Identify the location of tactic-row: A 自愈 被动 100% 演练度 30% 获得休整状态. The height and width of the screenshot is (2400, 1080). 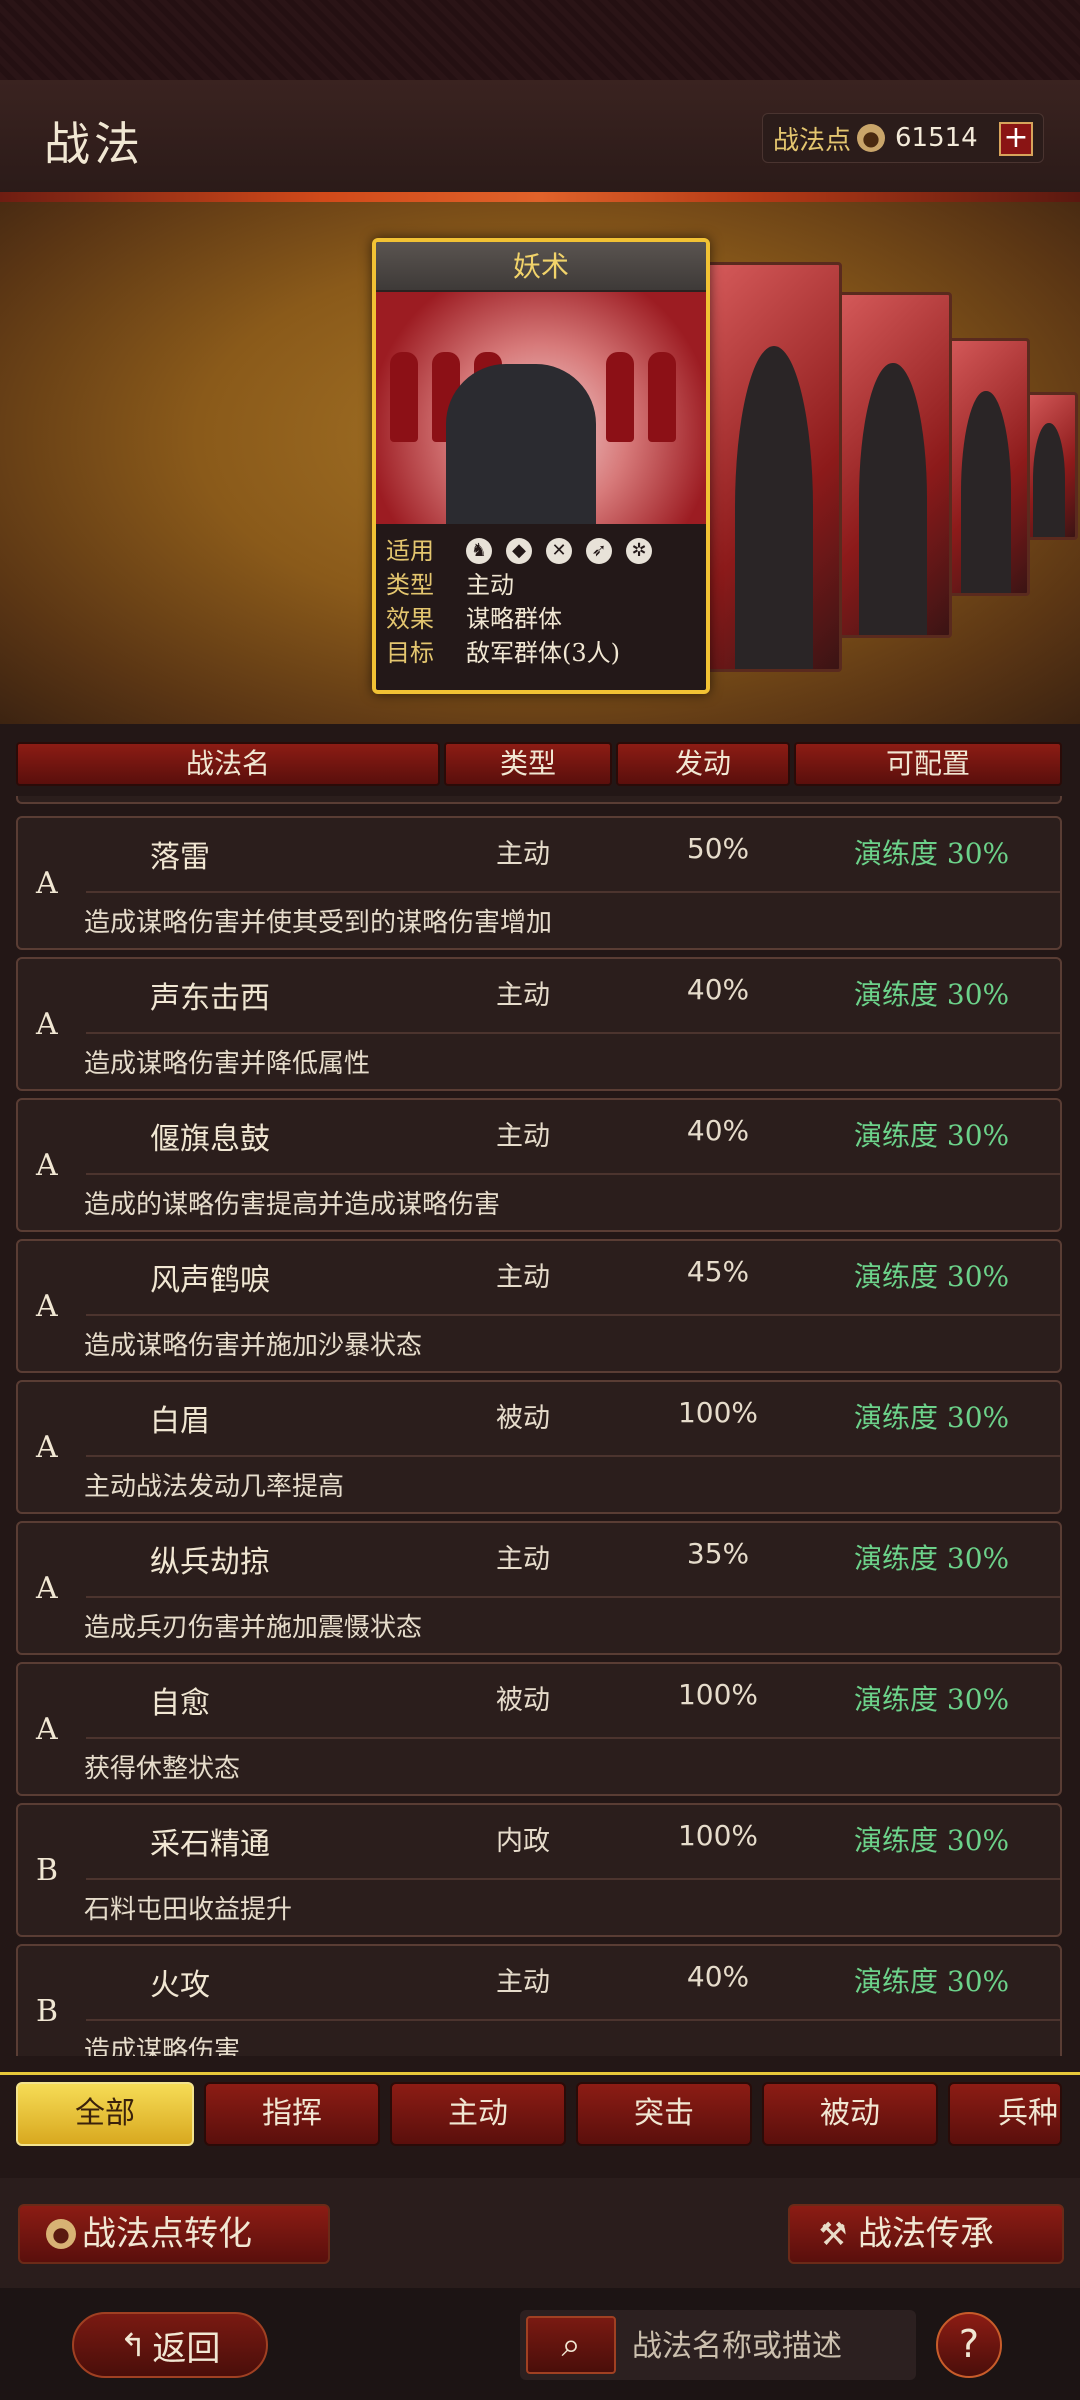
(539, 1729).